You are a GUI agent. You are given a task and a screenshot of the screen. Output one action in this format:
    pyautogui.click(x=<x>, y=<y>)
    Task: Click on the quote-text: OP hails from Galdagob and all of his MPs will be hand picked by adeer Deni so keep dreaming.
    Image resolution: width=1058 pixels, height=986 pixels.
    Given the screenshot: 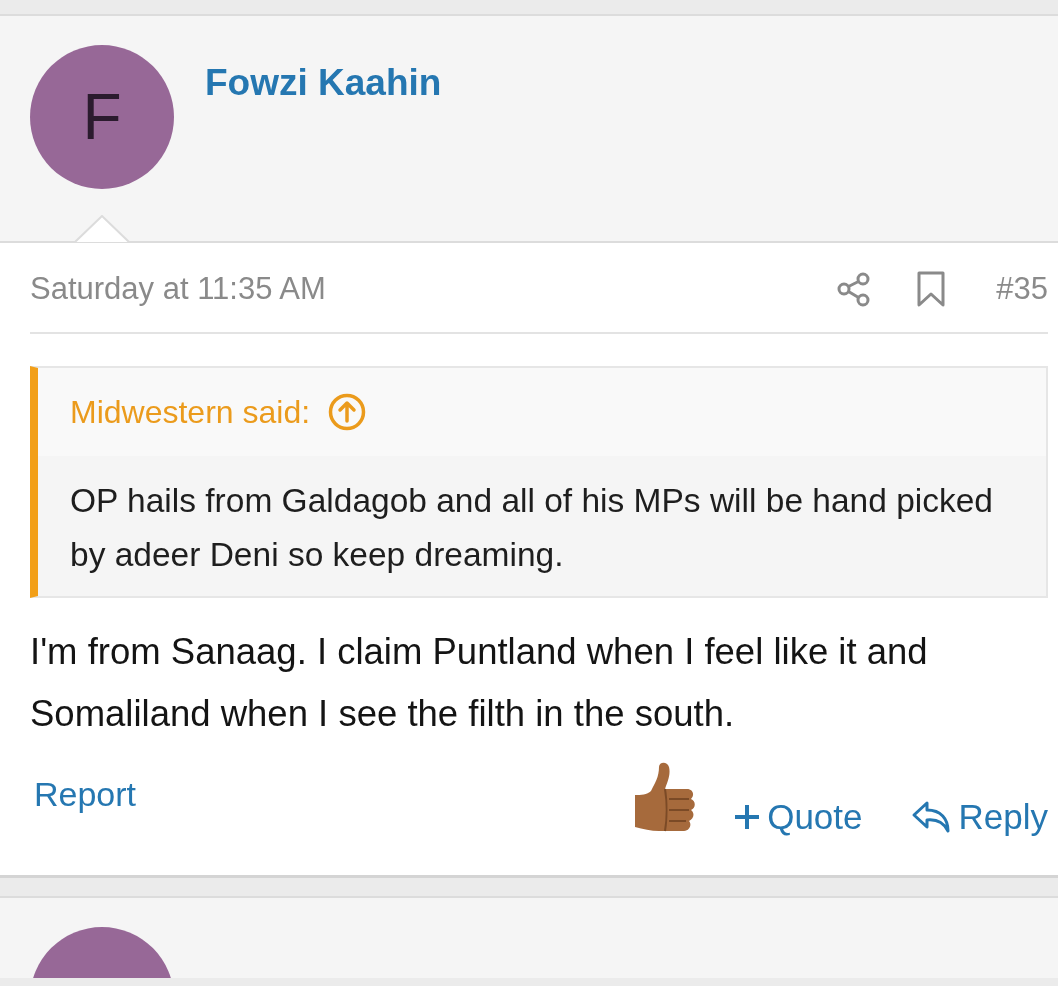 What is the action you would take?
    pyautogui.click(x=531, y=528)
    